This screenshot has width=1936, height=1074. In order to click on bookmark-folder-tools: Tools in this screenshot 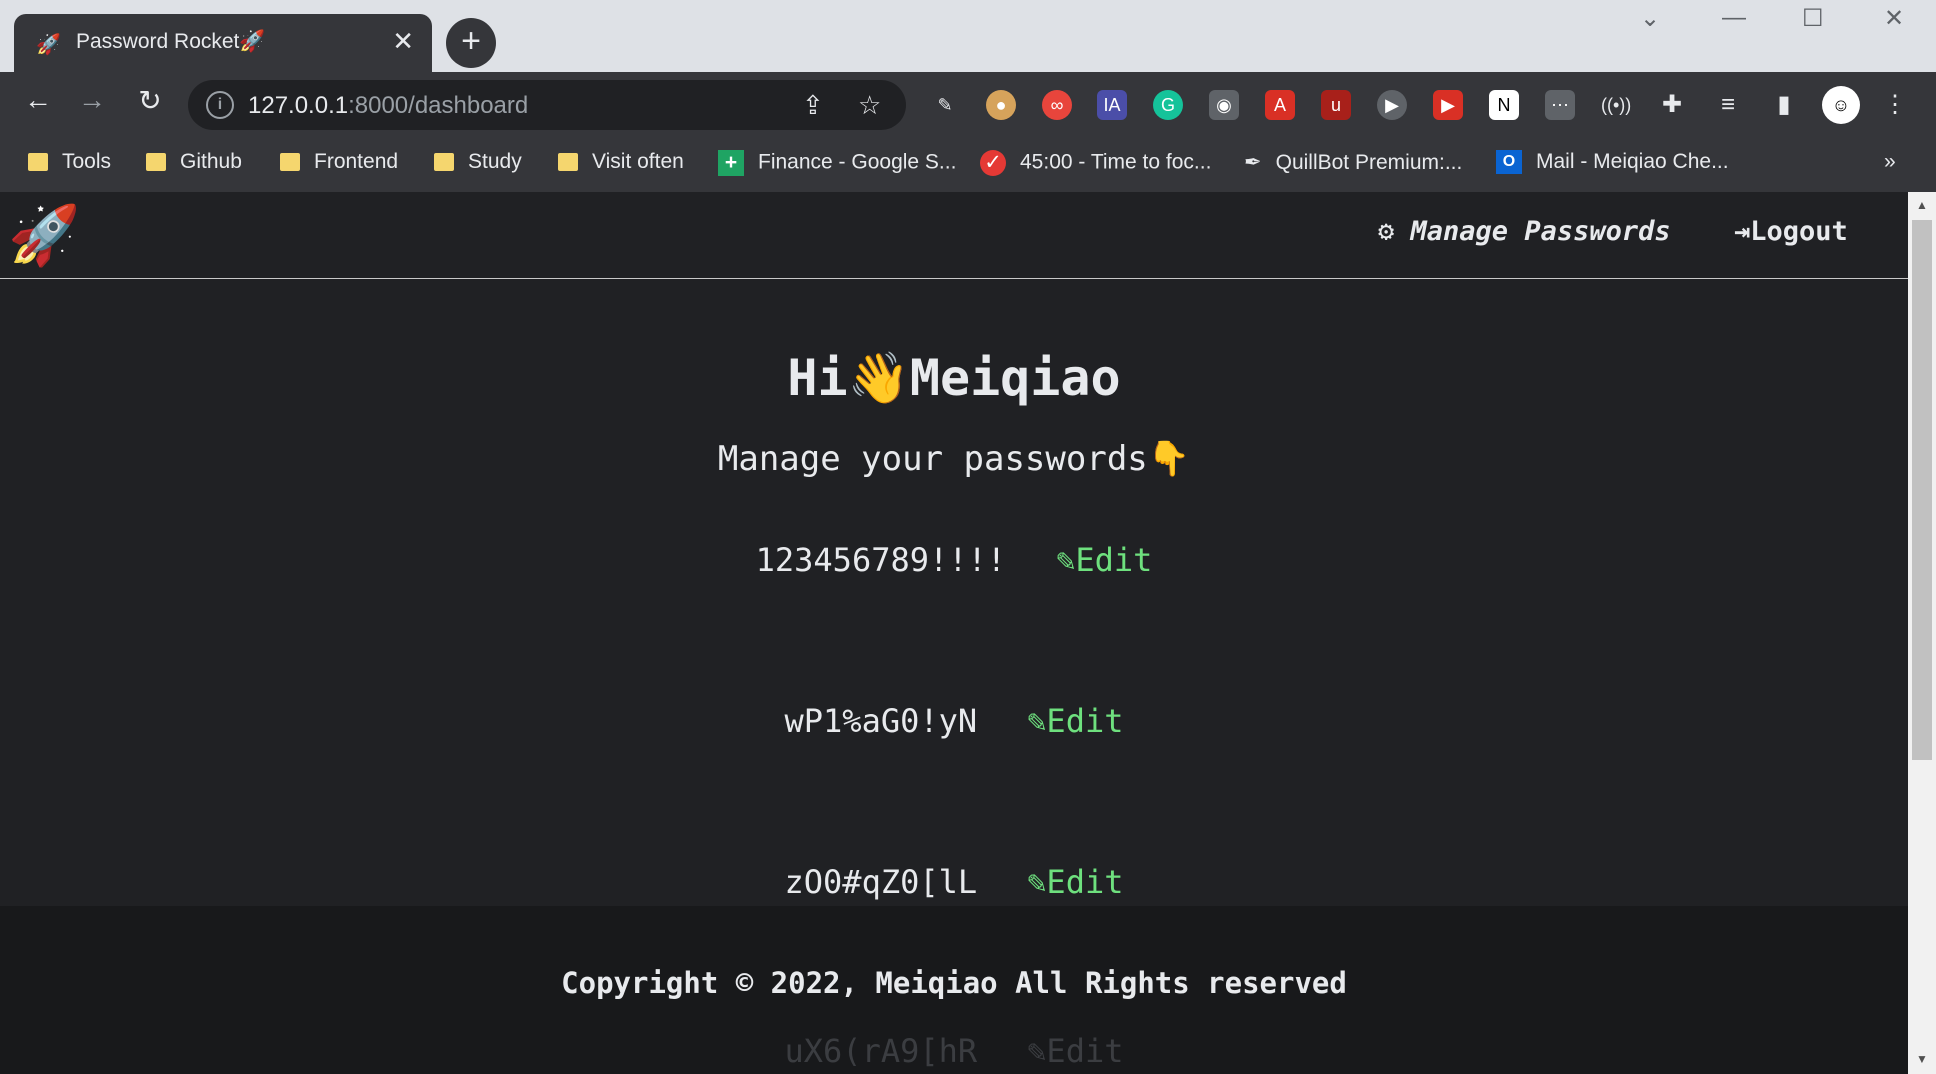, I will do `click(69, 162)`.